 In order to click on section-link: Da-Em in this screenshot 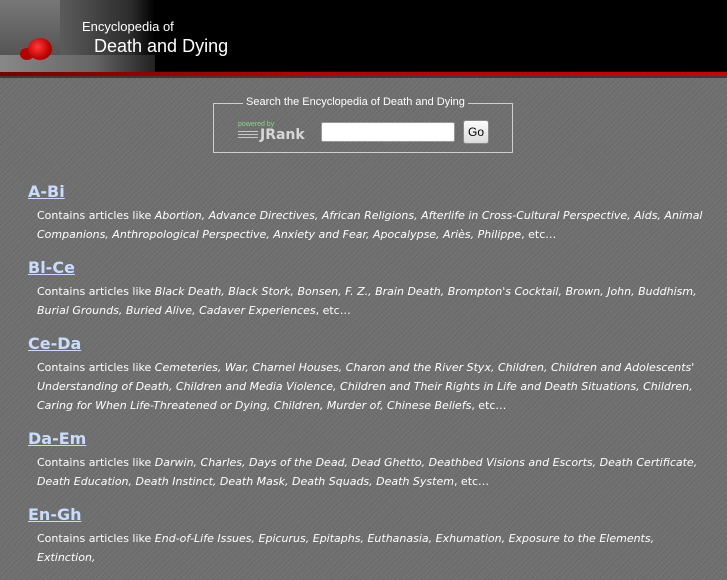, I will do `click(57, 439)`.